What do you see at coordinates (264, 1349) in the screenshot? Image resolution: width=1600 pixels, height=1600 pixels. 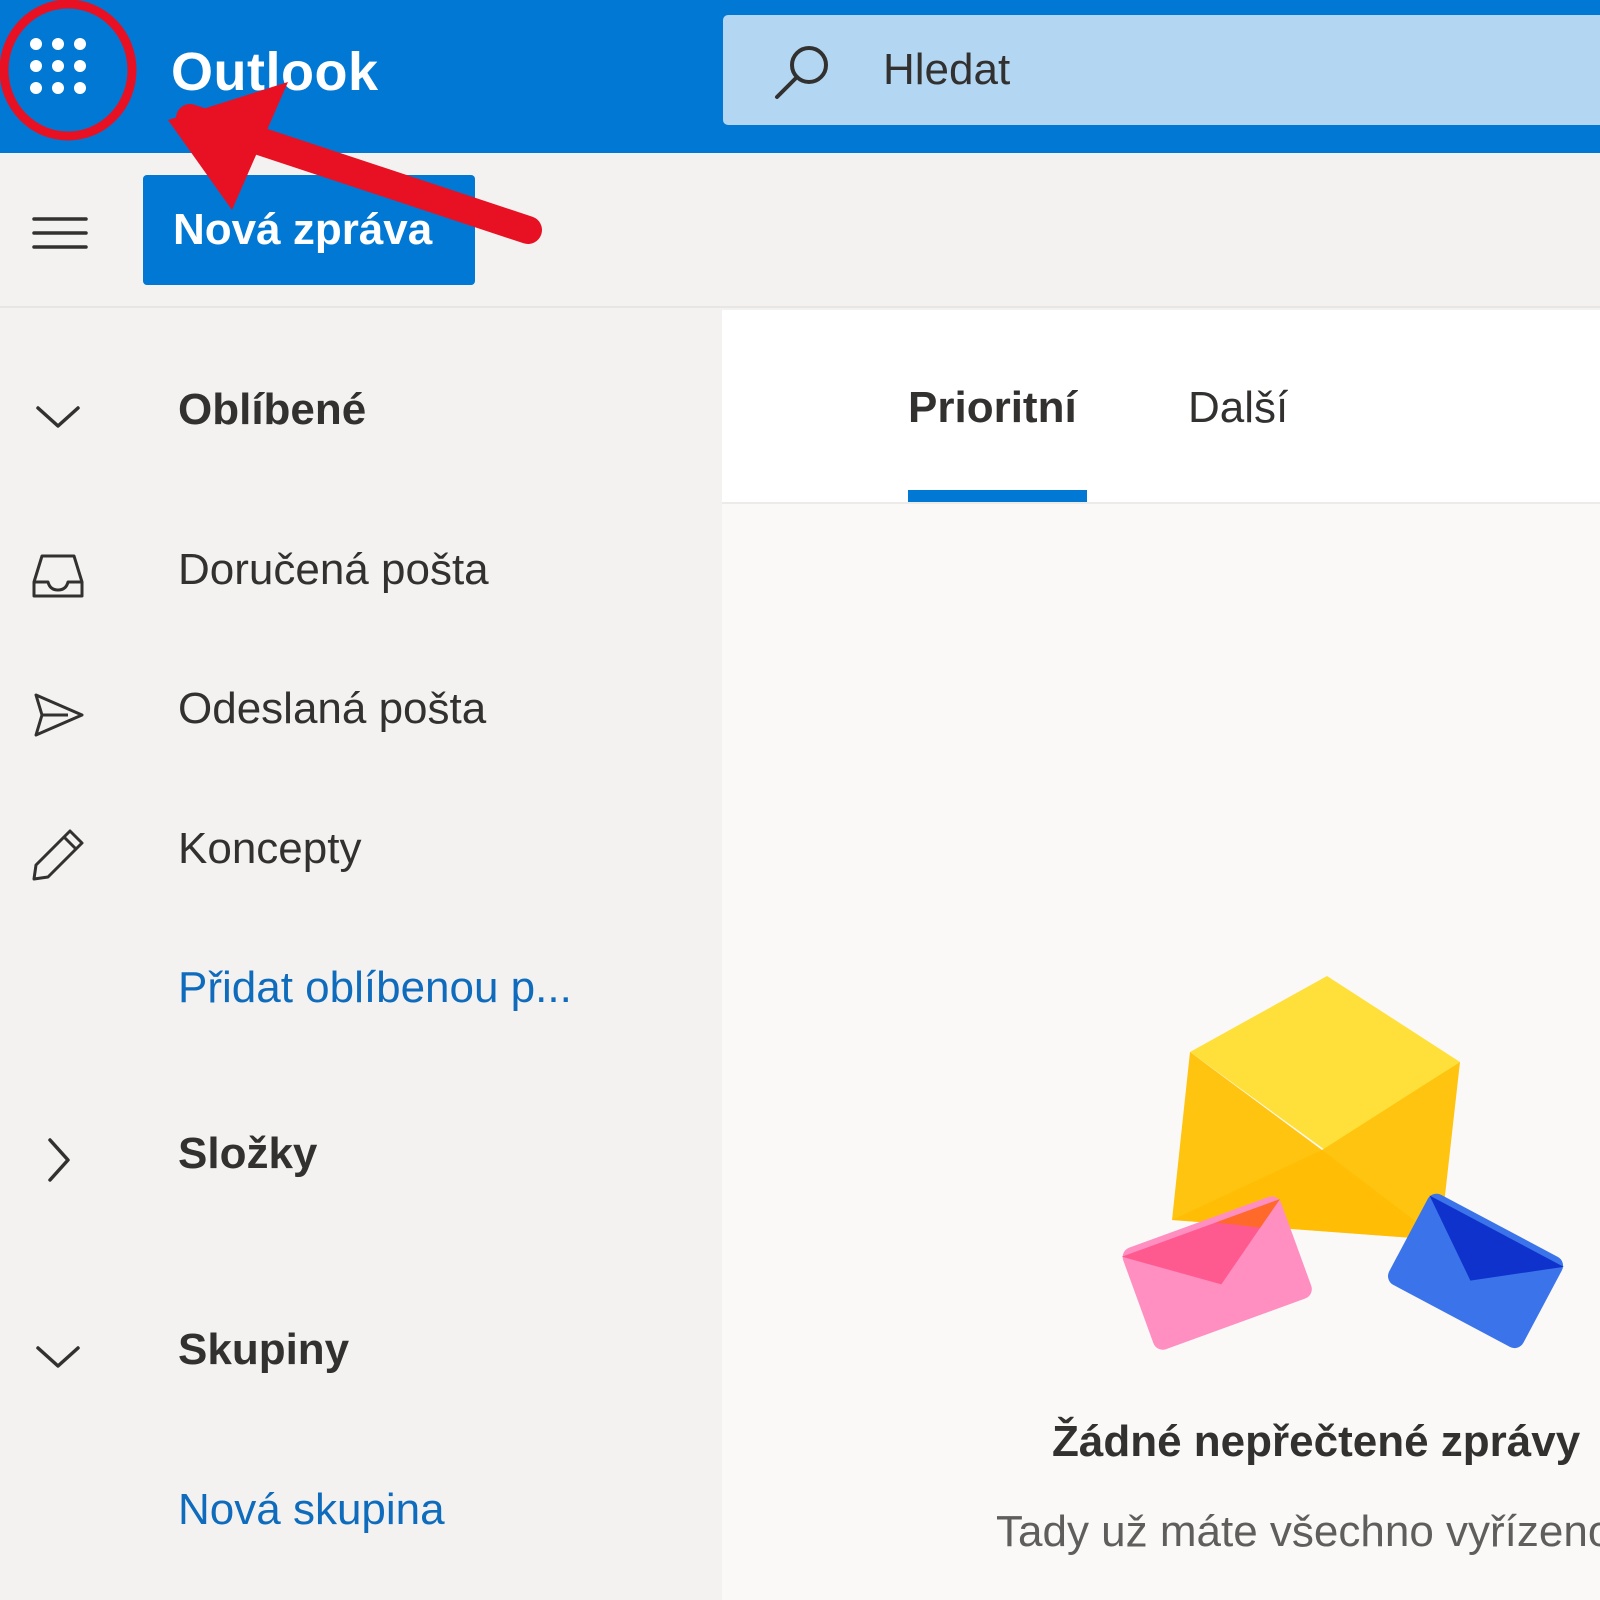 I see `section-label: Skupiny` at bounding box center [264, 1349].